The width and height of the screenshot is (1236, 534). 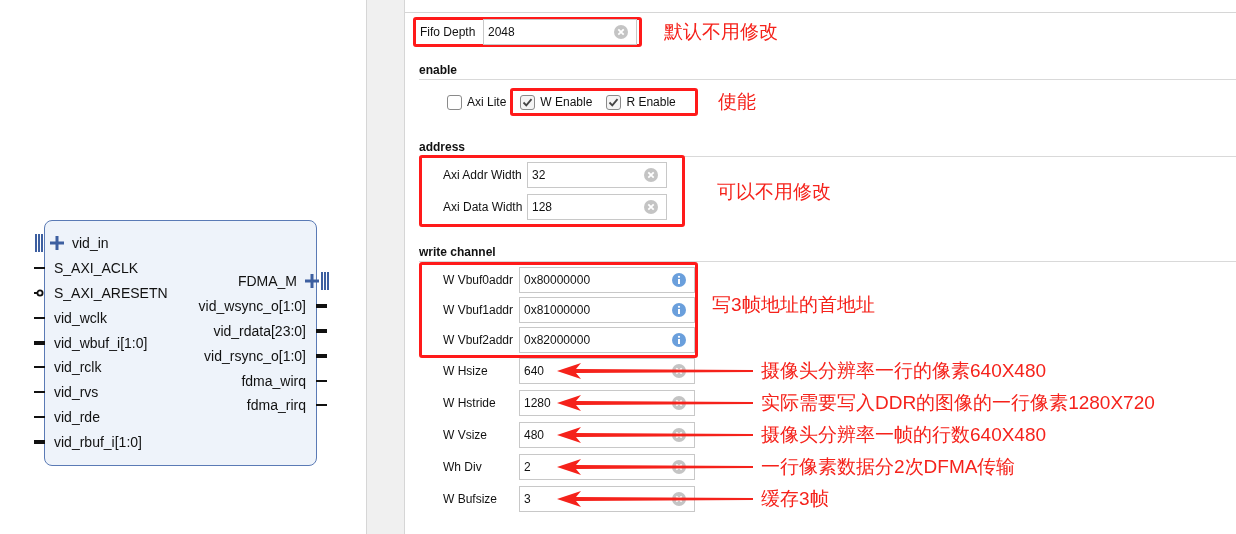 I want to click on input-field: 0x80000000, so click(x=607, y=280).